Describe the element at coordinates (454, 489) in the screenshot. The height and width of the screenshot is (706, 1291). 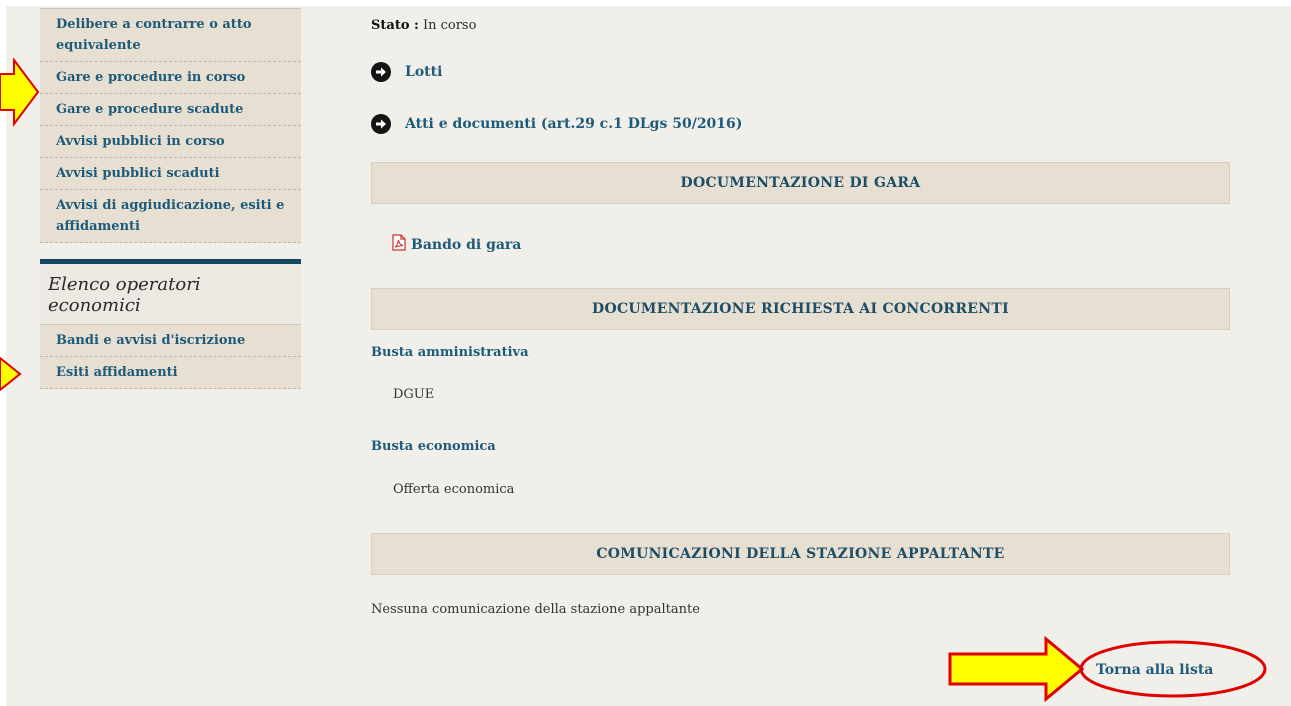
I see `busta-economica-item: Offerta economica` at that location.